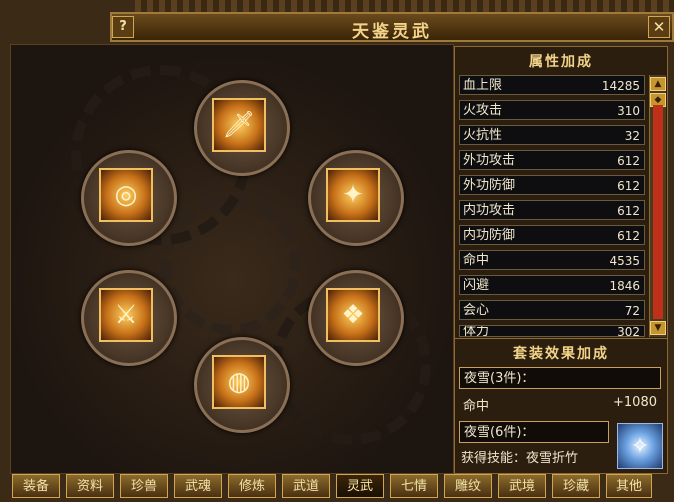 Image resolution: width=674 pixels, height=502 pixels. I want to click on ring-icon: ◎, so click(126, 195).